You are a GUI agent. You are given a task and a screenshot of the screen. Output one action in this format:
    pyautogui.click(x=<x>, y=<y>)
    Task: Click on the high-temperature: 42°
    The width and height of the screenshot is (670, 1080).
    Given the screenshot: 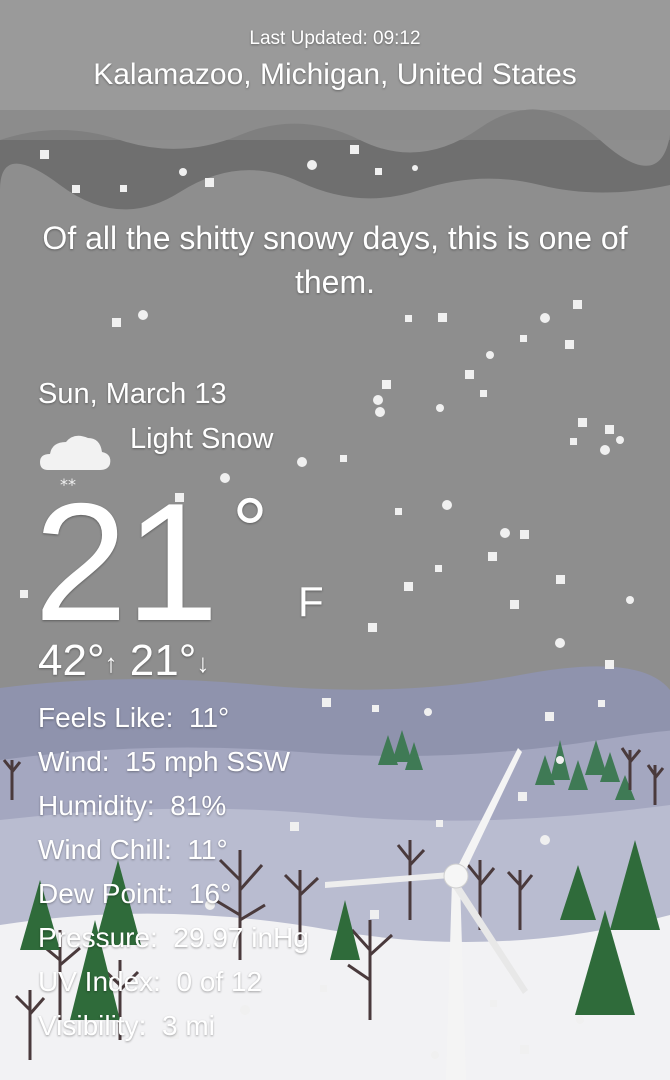 What is the action you would take?
    pyautogui.click(x=71, y=660)
    